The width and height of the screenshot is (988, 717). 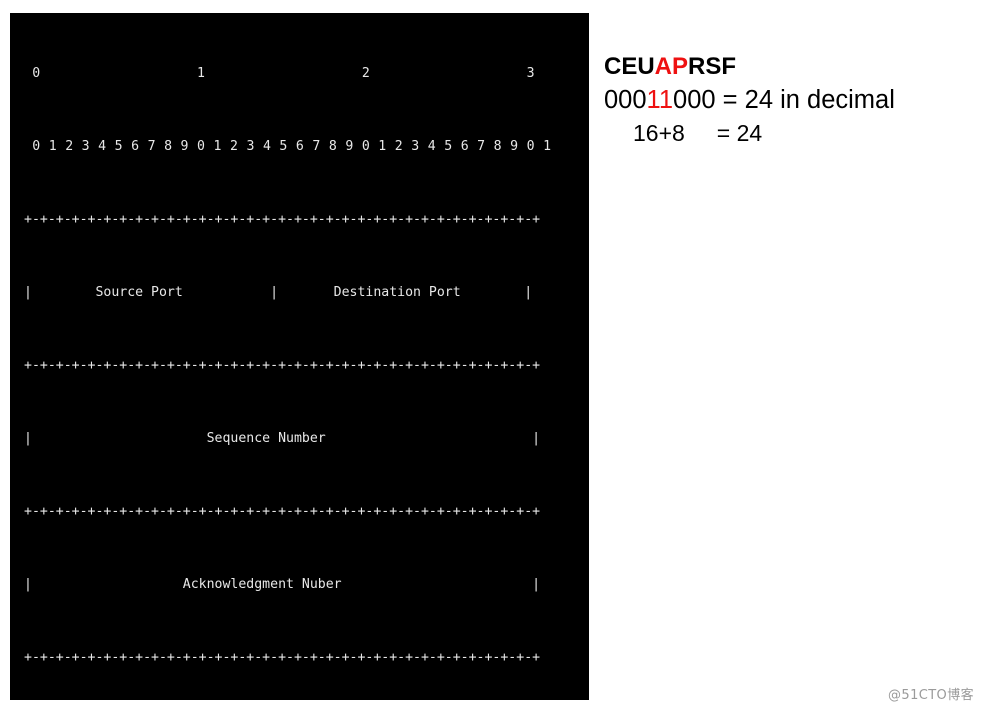 What do you see at coordinates (712, 66) in the screenshot?
I see `flag-letters-suffix: RSF` at bounding box center [712, 66].